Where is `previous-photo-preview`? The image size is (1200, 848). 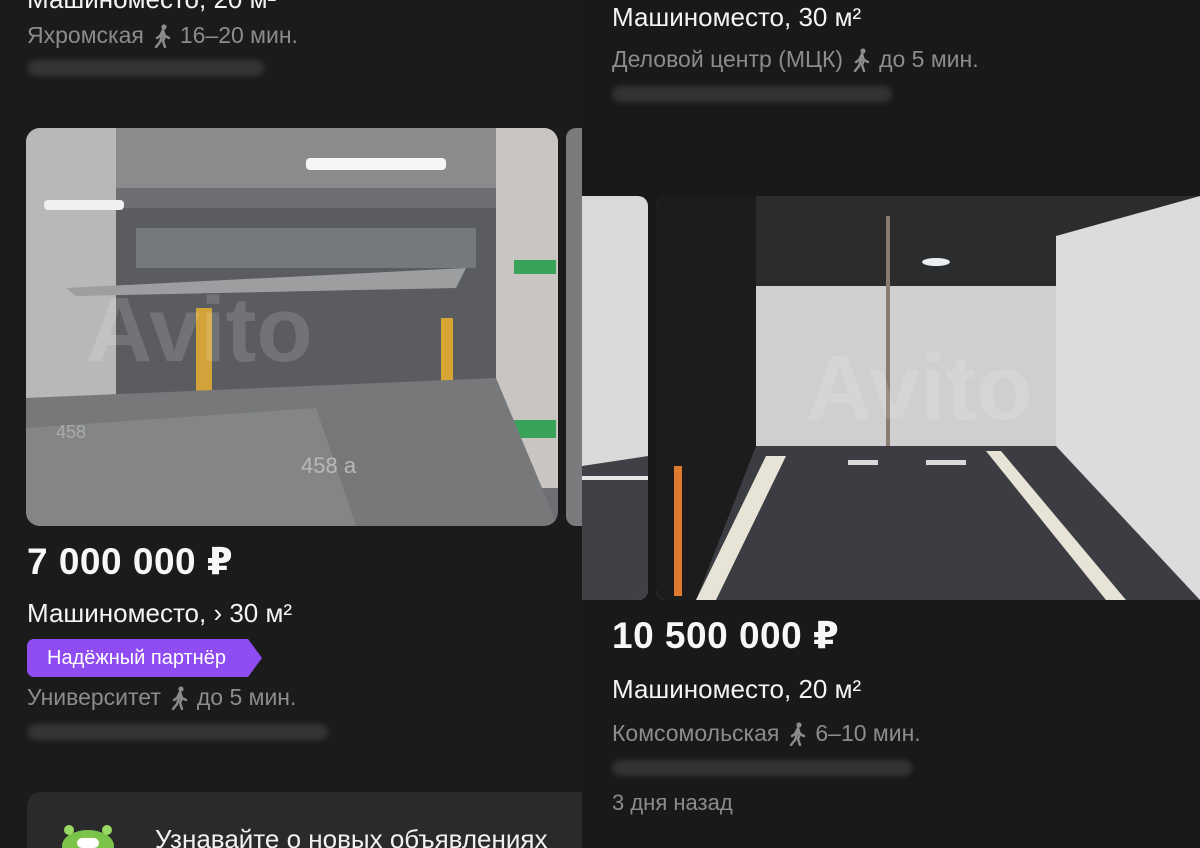 previous-photo-preview is located at coordinates (615, 398).